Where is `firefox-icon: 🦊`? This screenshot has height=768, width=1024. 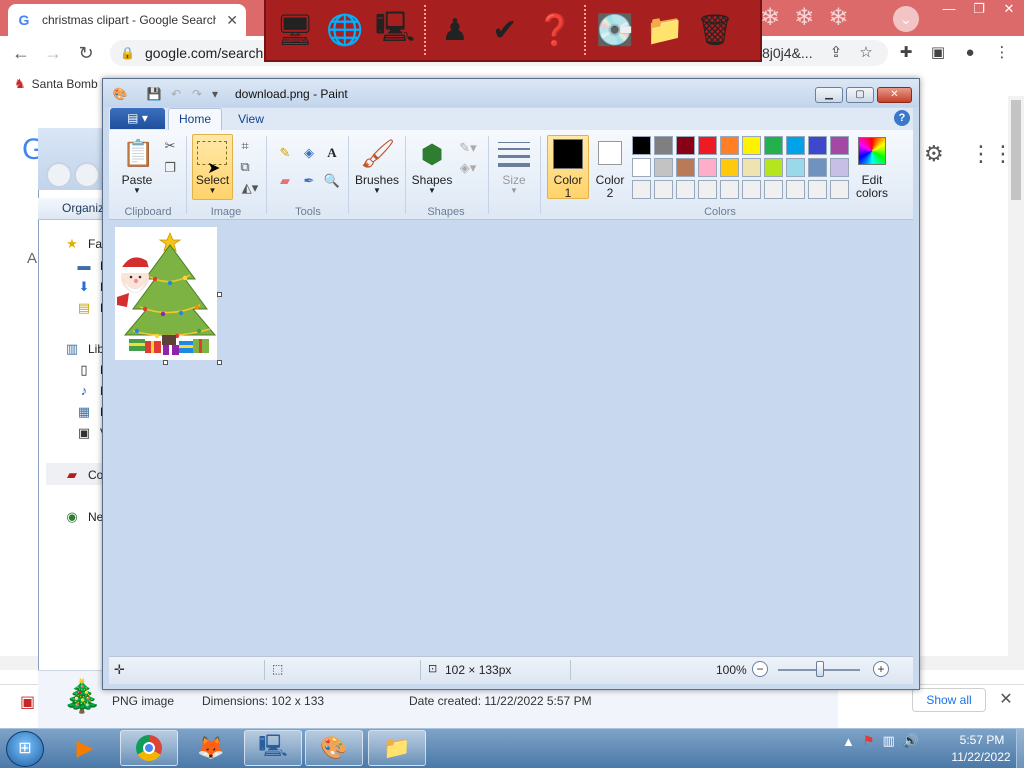
firefox-icon: 🦊 is located at coordinates (211, 748).